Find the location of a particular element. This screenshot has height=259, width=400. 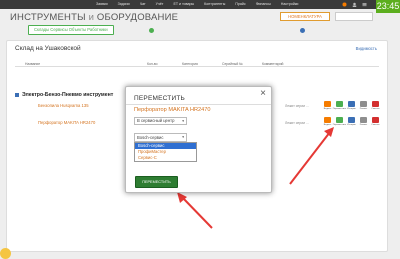

service-select: Bosch-сервис ▾ is located at coordinates (160, 137).